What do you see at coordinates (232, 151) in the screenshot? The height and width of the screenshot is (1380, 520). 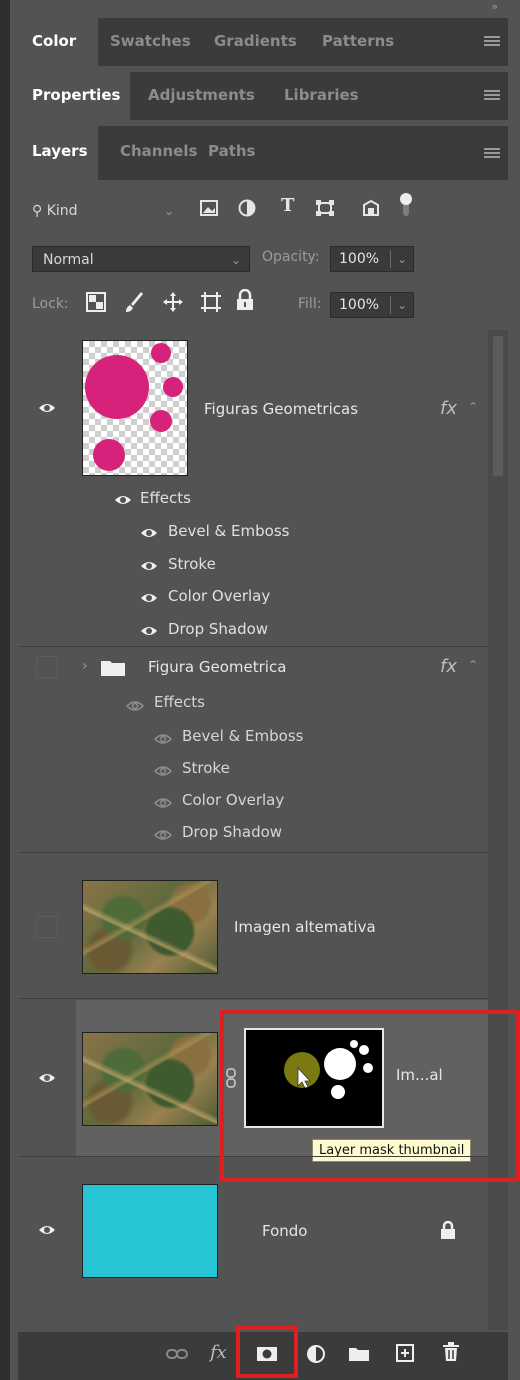 I see `tab-paths: Paths` at bounding box center [232, 151].